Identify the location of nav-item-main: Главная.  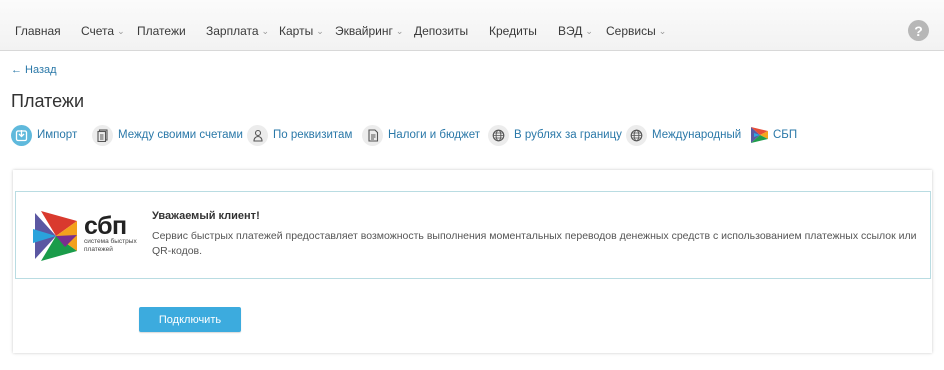
(38, 31).